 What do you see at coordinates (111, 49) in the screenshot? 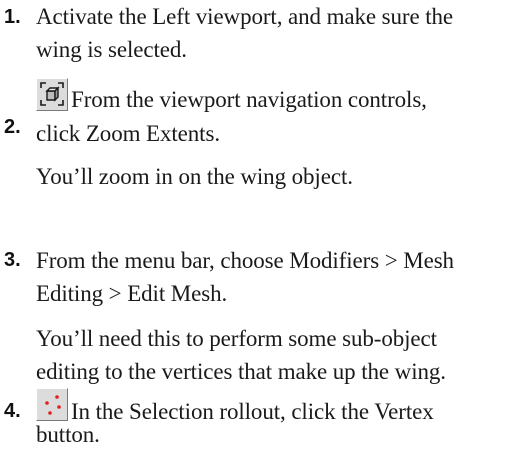
I see `step-text-line: wing is selected.` at bounding box center [111, 49].